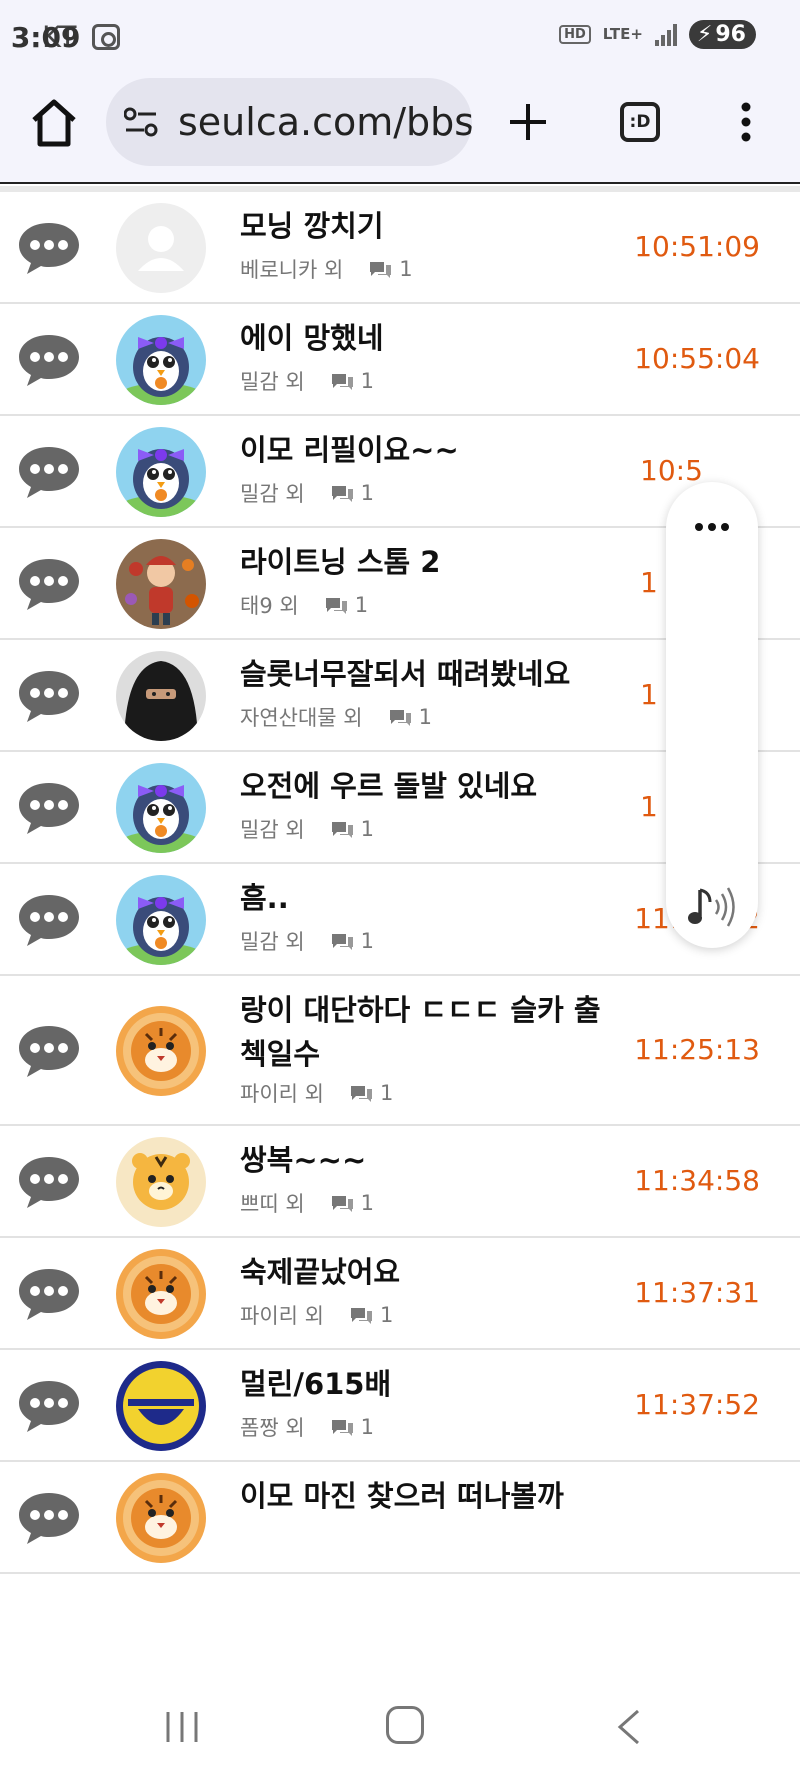 The width and height of the screenshot is (800, 1778). I want to click on post-time: 11:37:31, so click(697, 1292).